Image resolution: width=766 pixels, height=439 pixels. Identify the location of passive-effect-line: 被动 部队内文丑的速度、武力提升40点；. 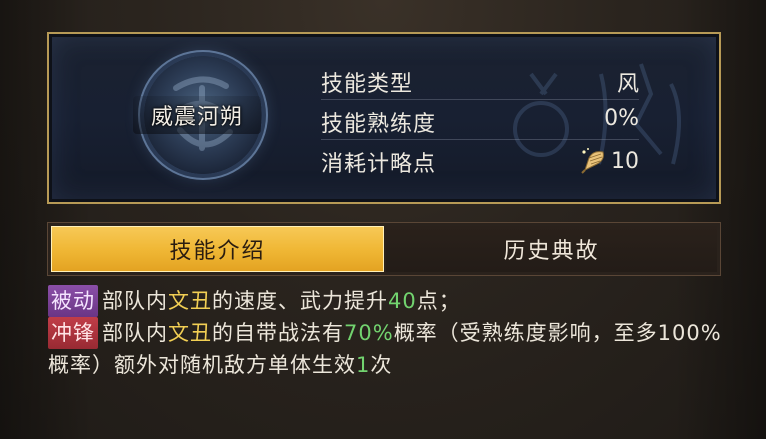
(388, 301).